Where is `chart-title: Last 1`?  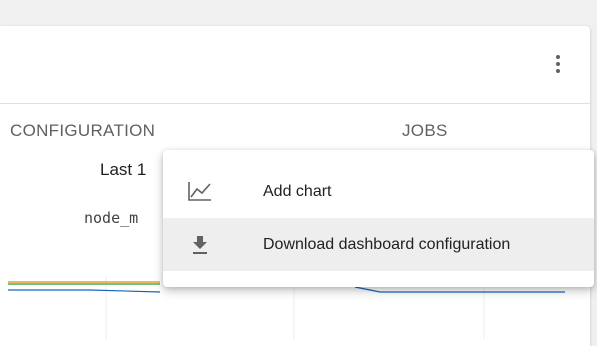
chart-title: Last 1 is located at coordinates (123, 169).